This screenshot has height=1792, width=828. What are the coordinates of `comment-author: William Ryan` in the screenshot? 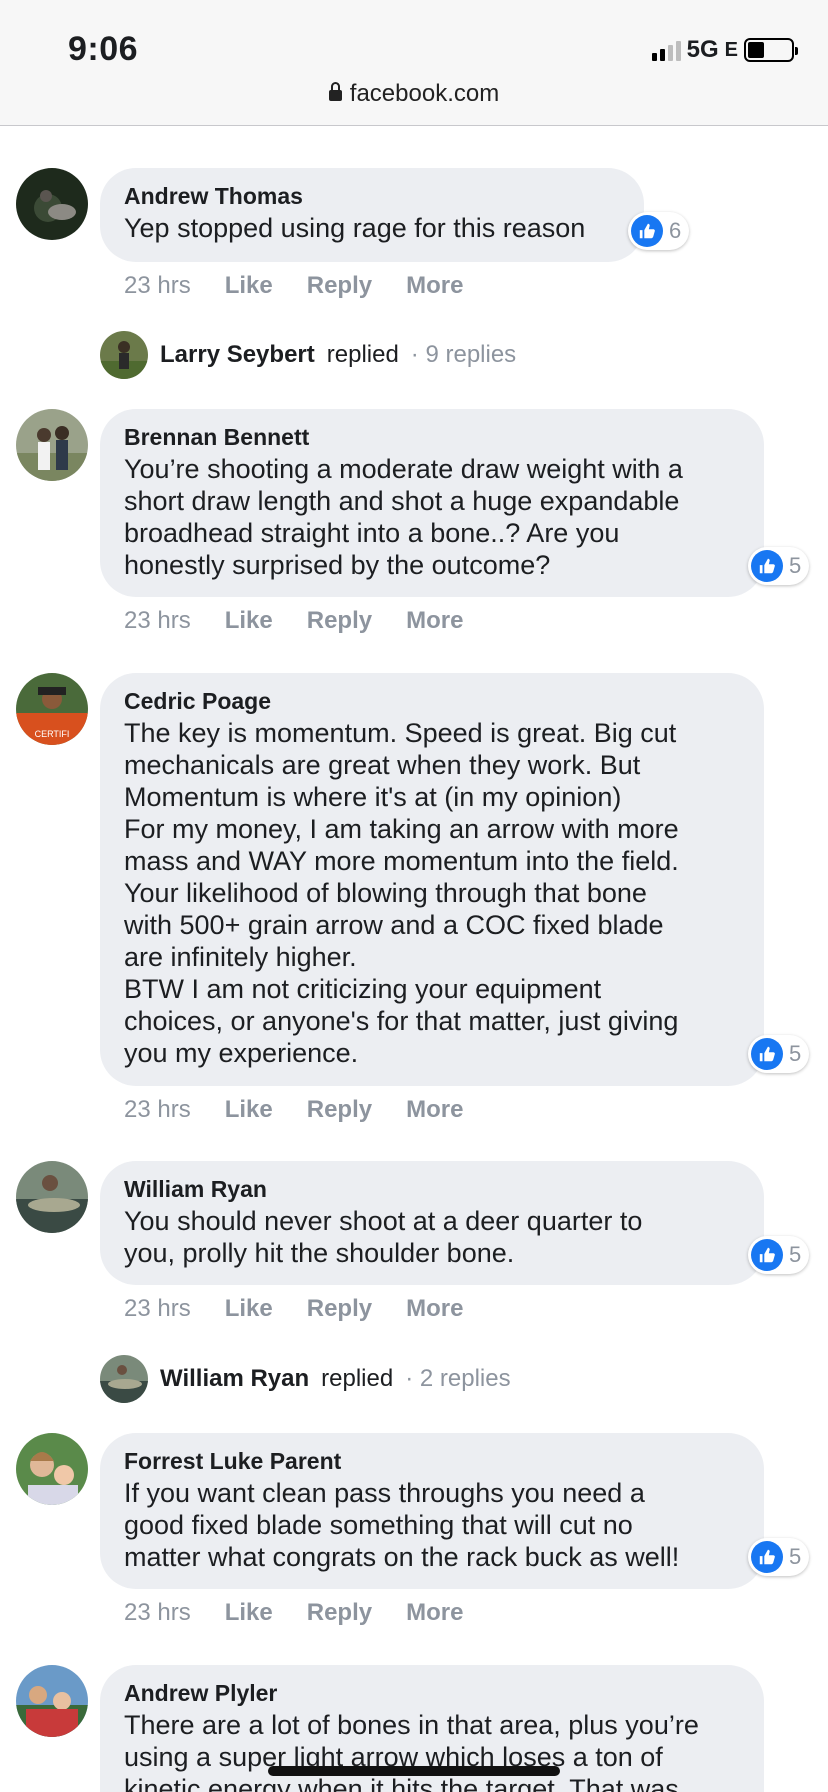 It's located at (432, 1189).